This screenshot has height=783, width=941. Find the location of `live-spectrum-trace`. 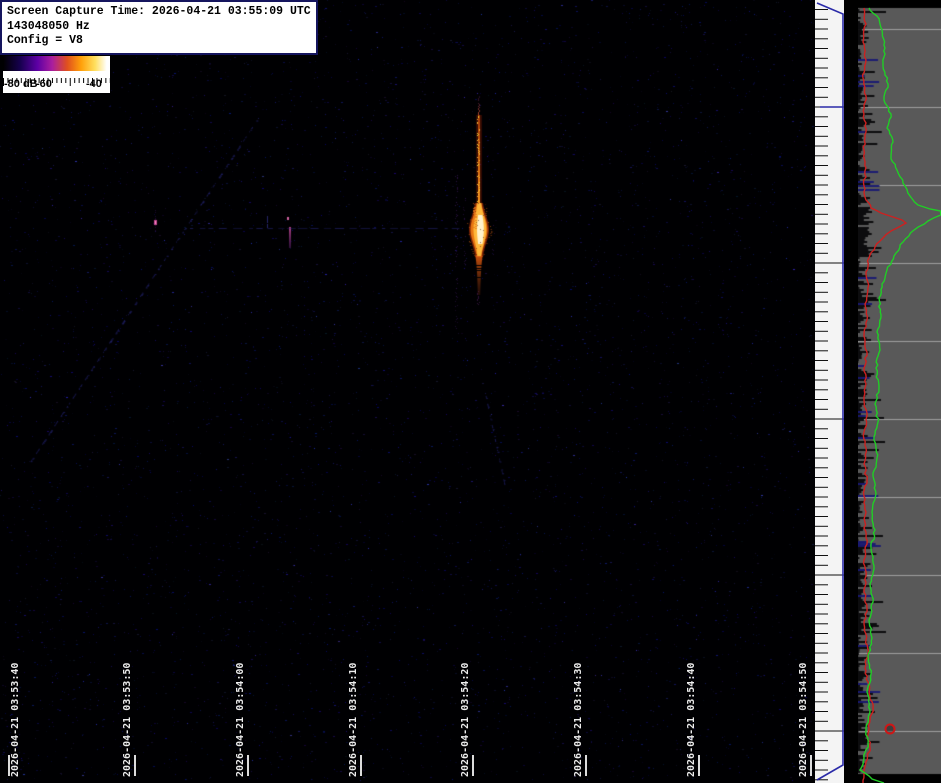

live-spectrum-trace is located at coordinates (900, 395).